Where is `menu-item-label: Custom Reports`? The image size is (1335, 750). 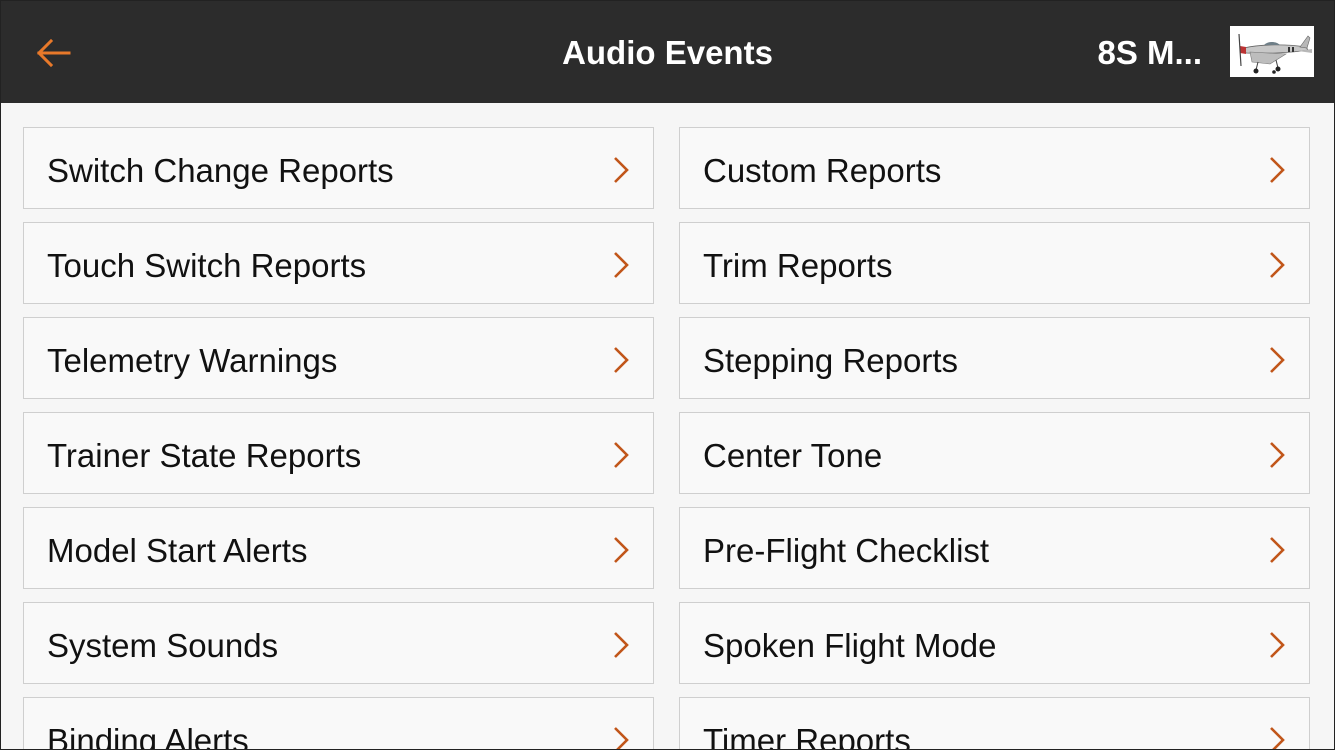 menu-item-label: Custom Reports is located at coordinates (822, 170).